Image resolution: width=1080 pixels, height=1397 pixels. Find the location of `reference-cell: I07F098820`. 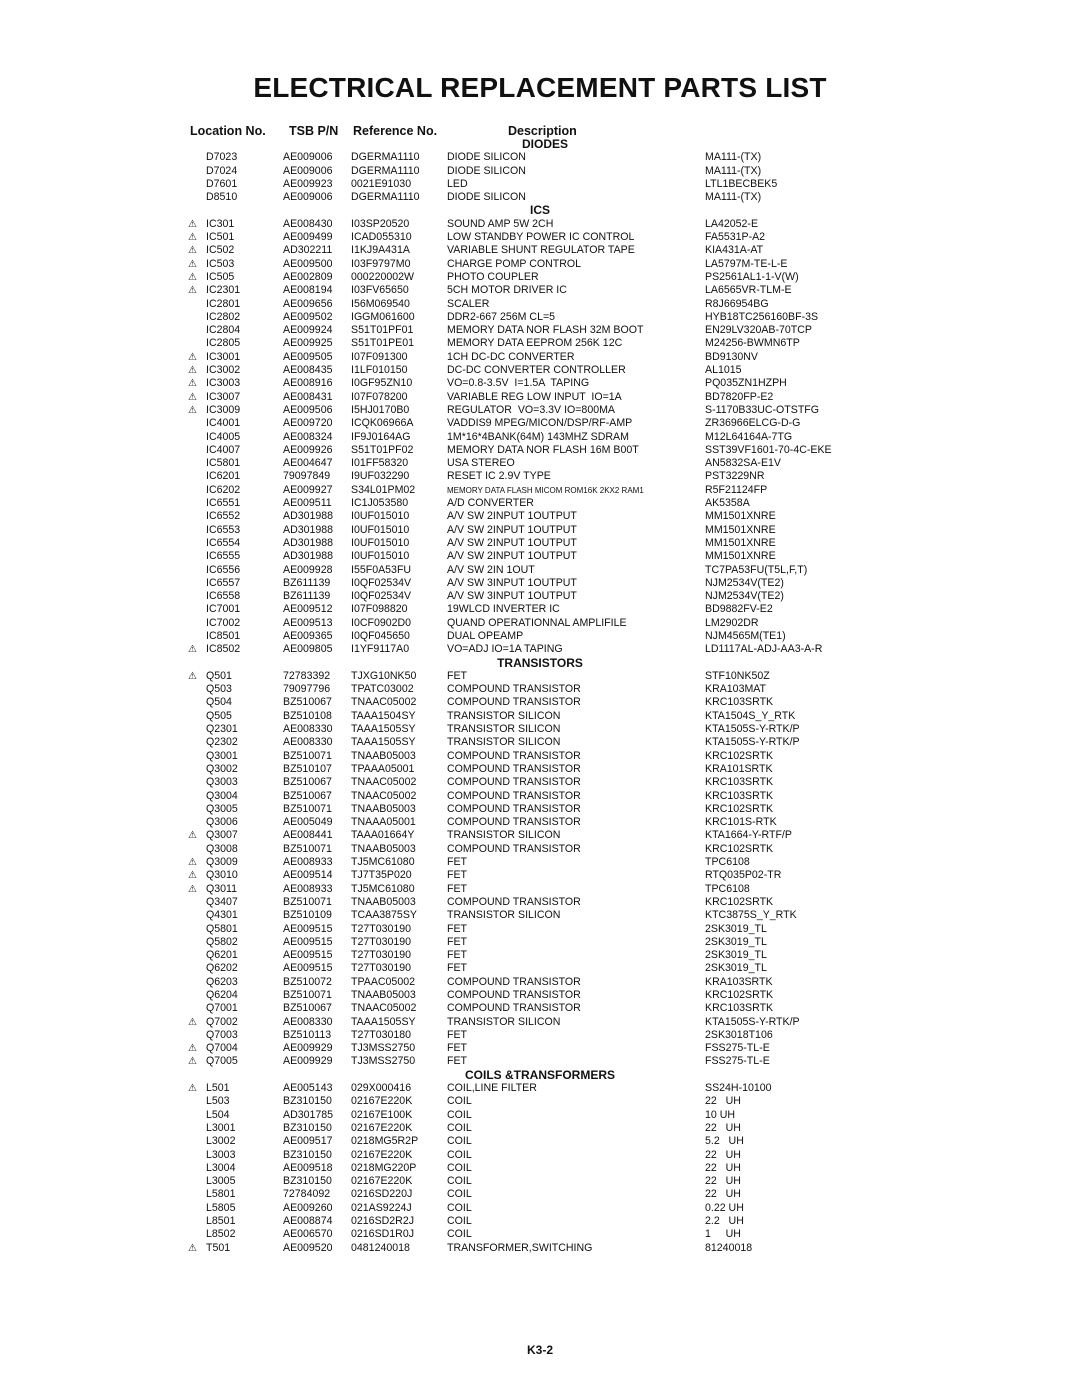

reference-cell: I07F098820 is located at coordinates (379, 609).